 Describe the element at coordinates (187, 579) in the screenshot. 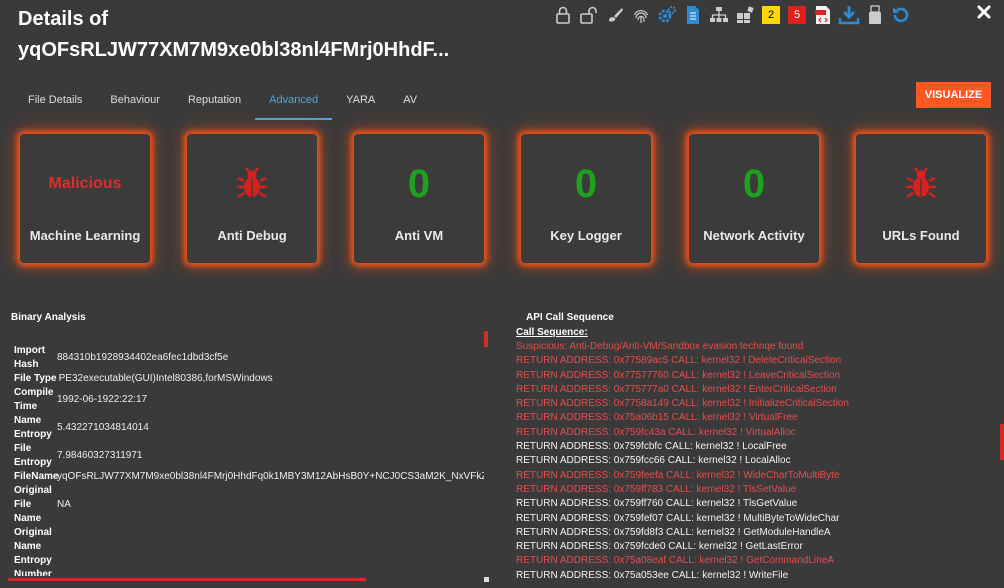

I see `horizontal-scrollbar` at that location.